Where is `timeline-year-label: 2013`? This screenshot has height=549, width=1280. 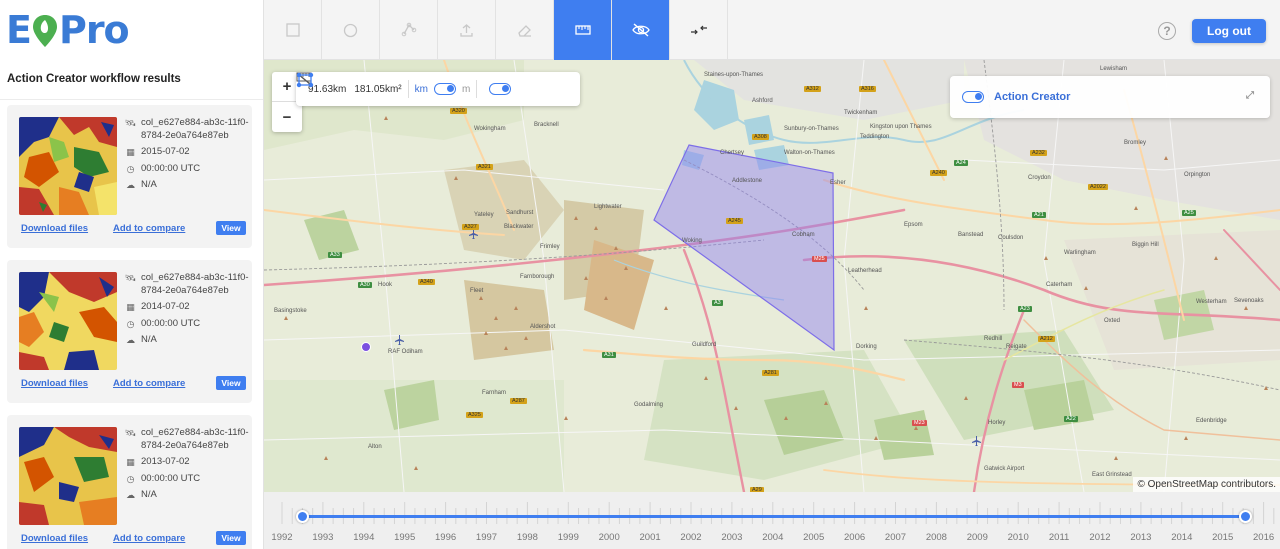
timeline-year-label: 2013 is located at coordinates (1140, 537).